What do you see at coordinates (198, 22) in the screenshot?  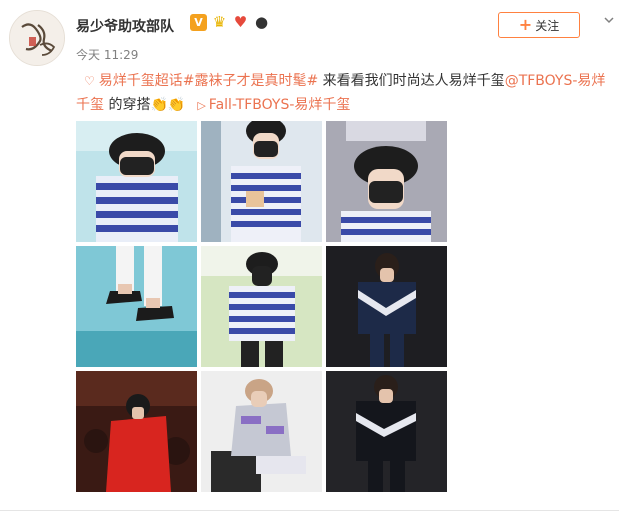 I see `v-badge-icon: V` at bounding box center [198, 22].